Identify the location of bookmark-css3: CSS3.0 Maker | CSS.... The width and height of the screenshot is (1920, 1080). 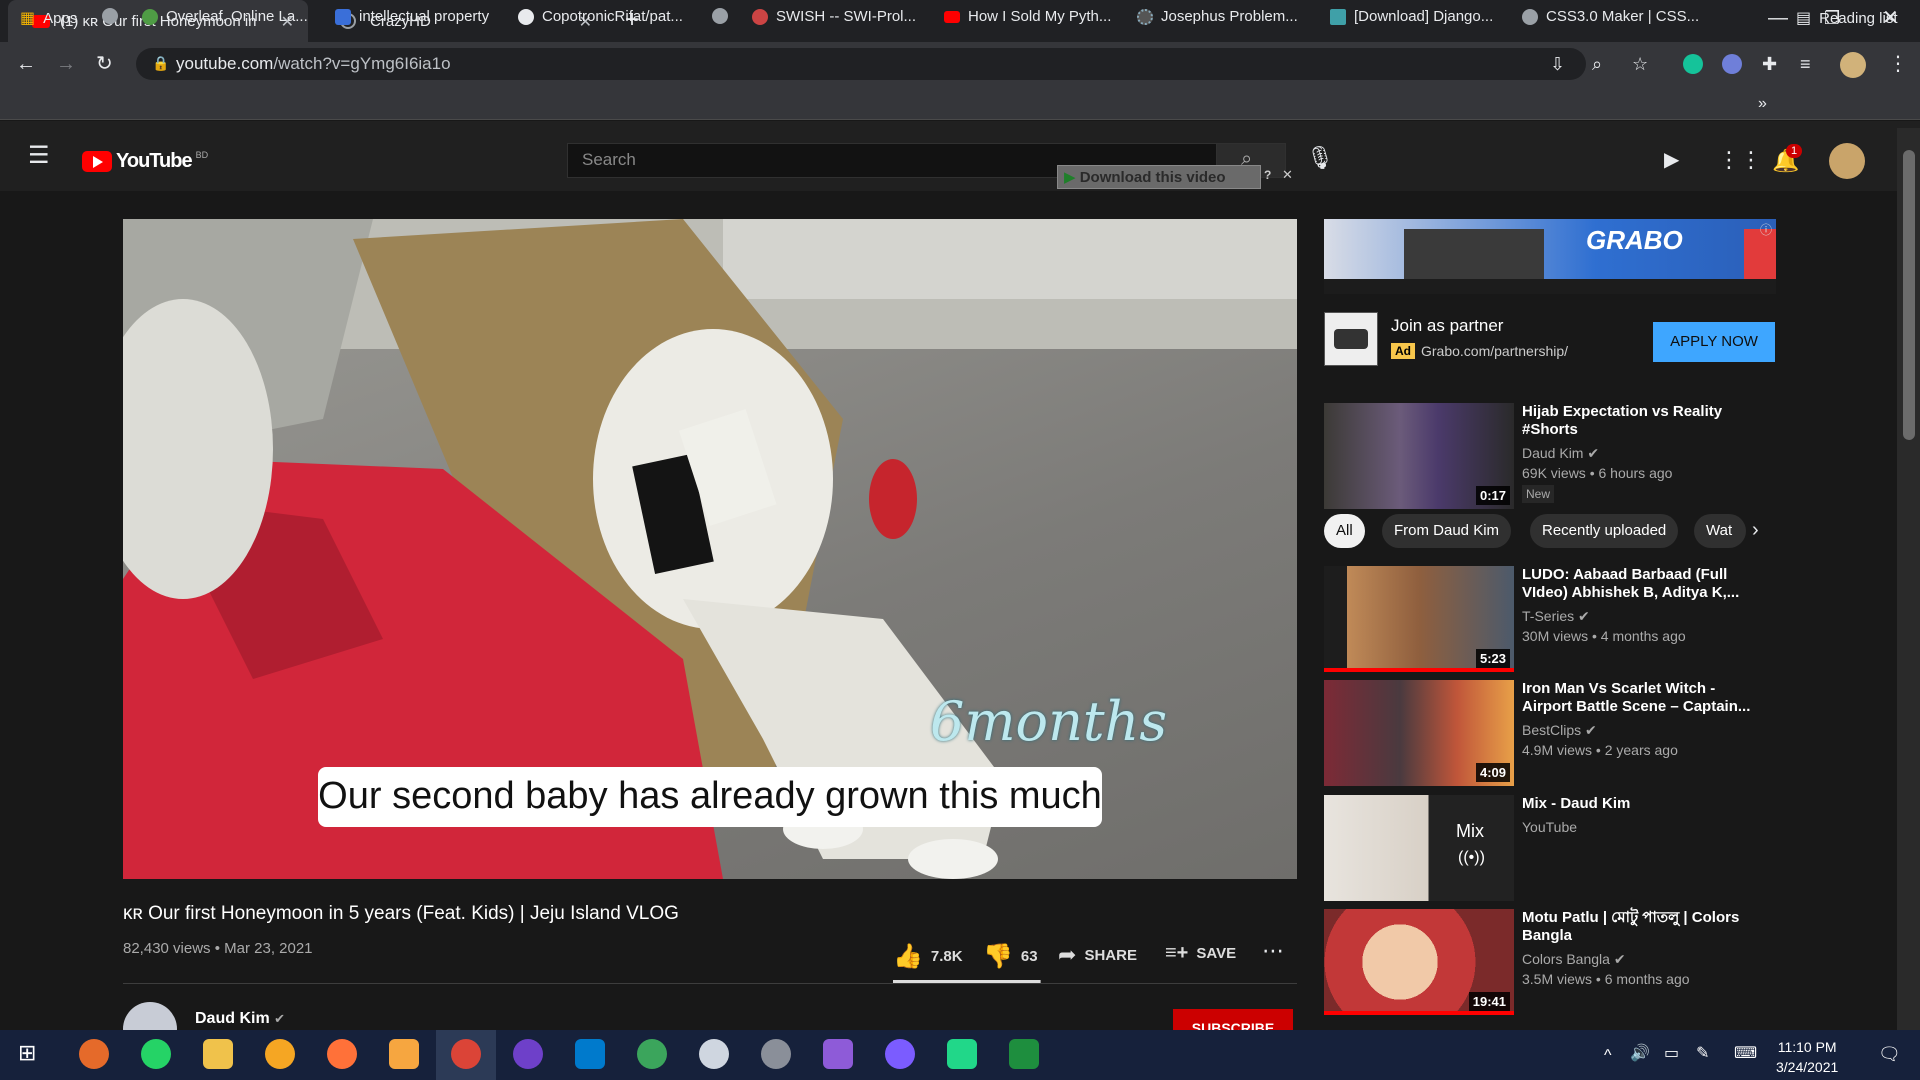
(1610, 16).